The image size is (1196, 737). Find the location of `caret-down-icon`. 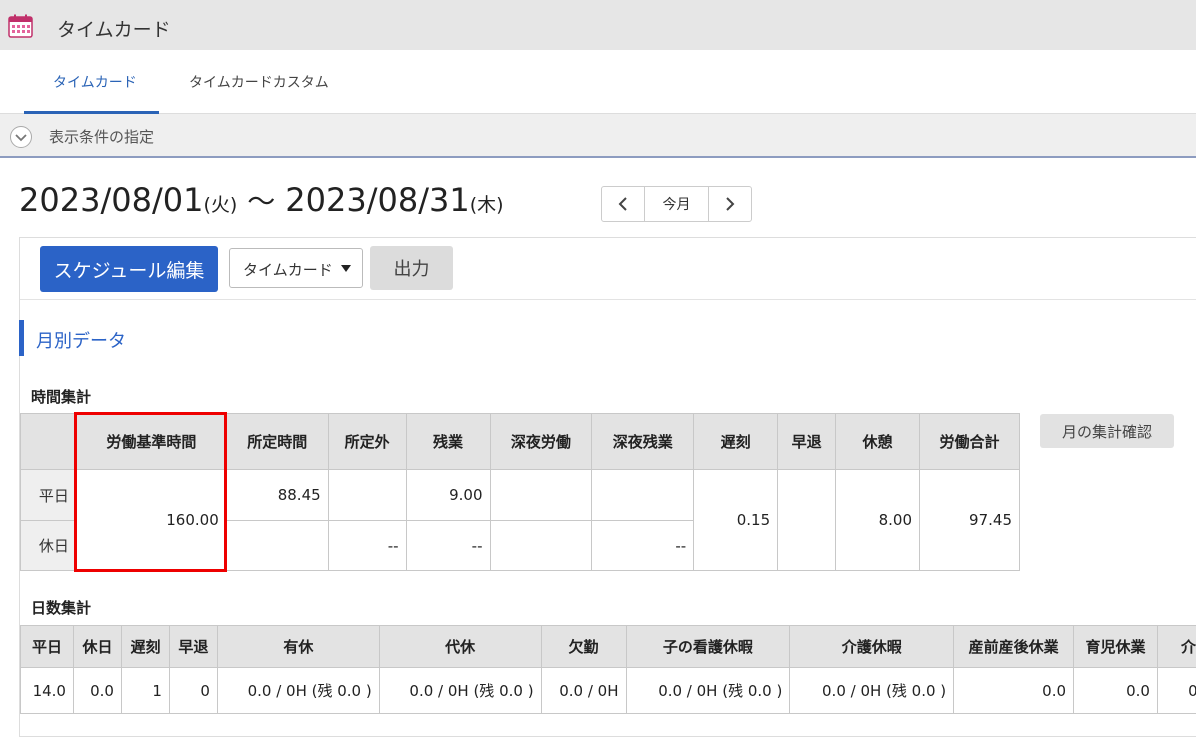

caret-down-icon is located at coordinates (346, 268).